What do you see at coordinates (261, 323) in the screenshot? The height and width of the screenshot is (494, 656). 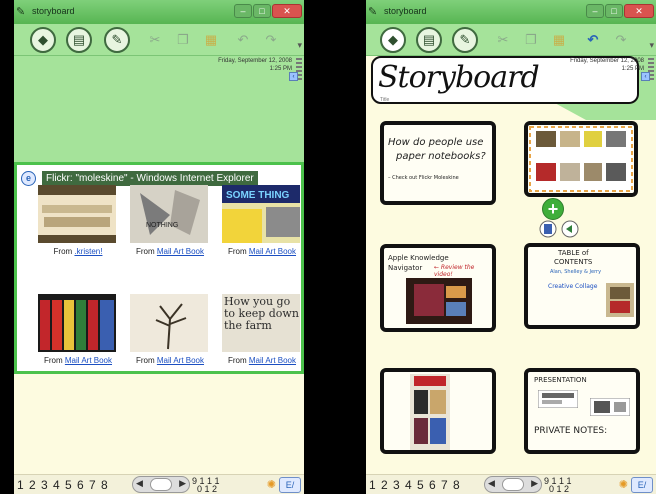 I see `thumbnail-6: How you go to keep down the farm` at bounding box center [261, 323].